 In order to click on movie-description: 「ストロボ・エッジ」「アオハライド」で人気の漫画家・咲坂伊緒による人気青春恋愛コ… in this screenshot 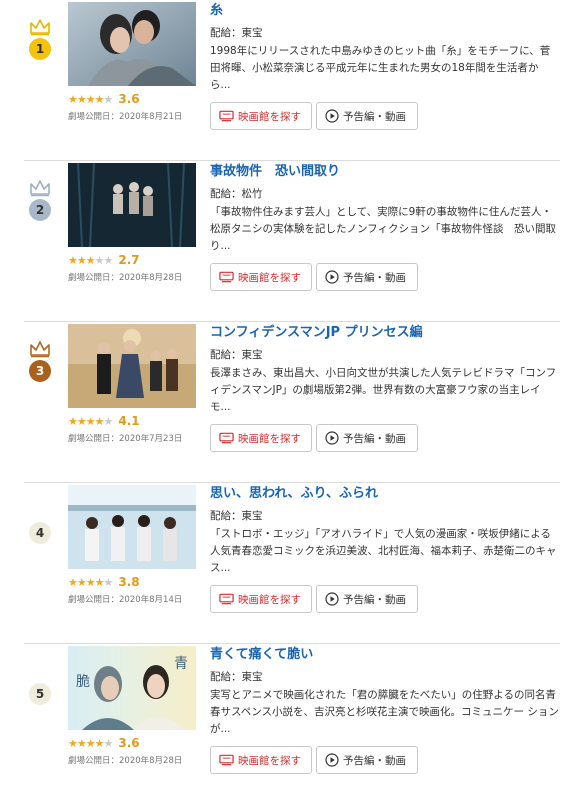, I will do `click(383, 551)`.